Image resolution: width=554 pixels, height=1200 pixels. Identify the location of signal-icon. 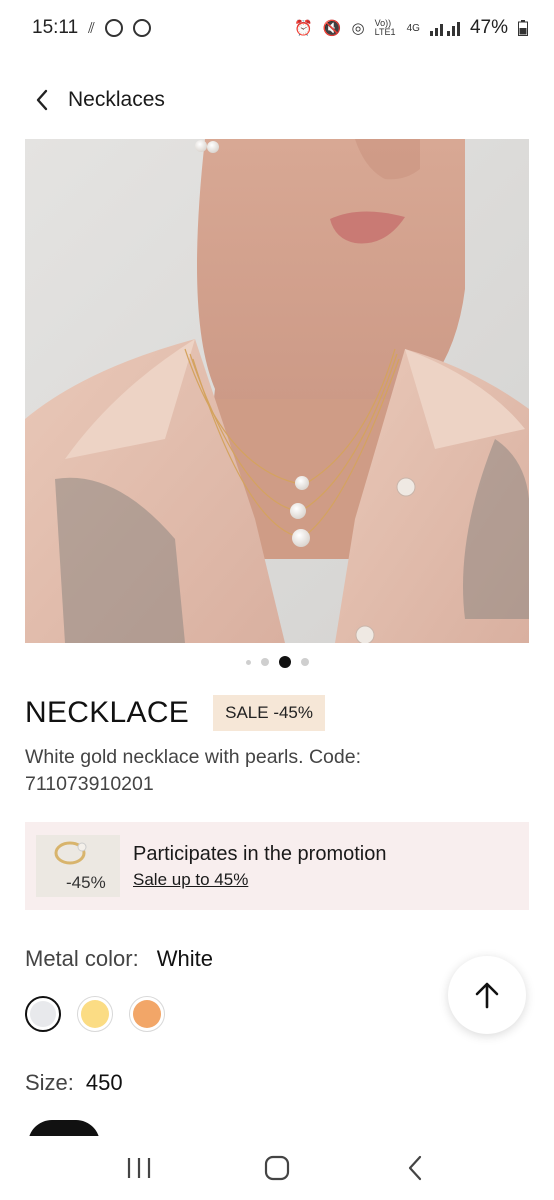
(444, 28).